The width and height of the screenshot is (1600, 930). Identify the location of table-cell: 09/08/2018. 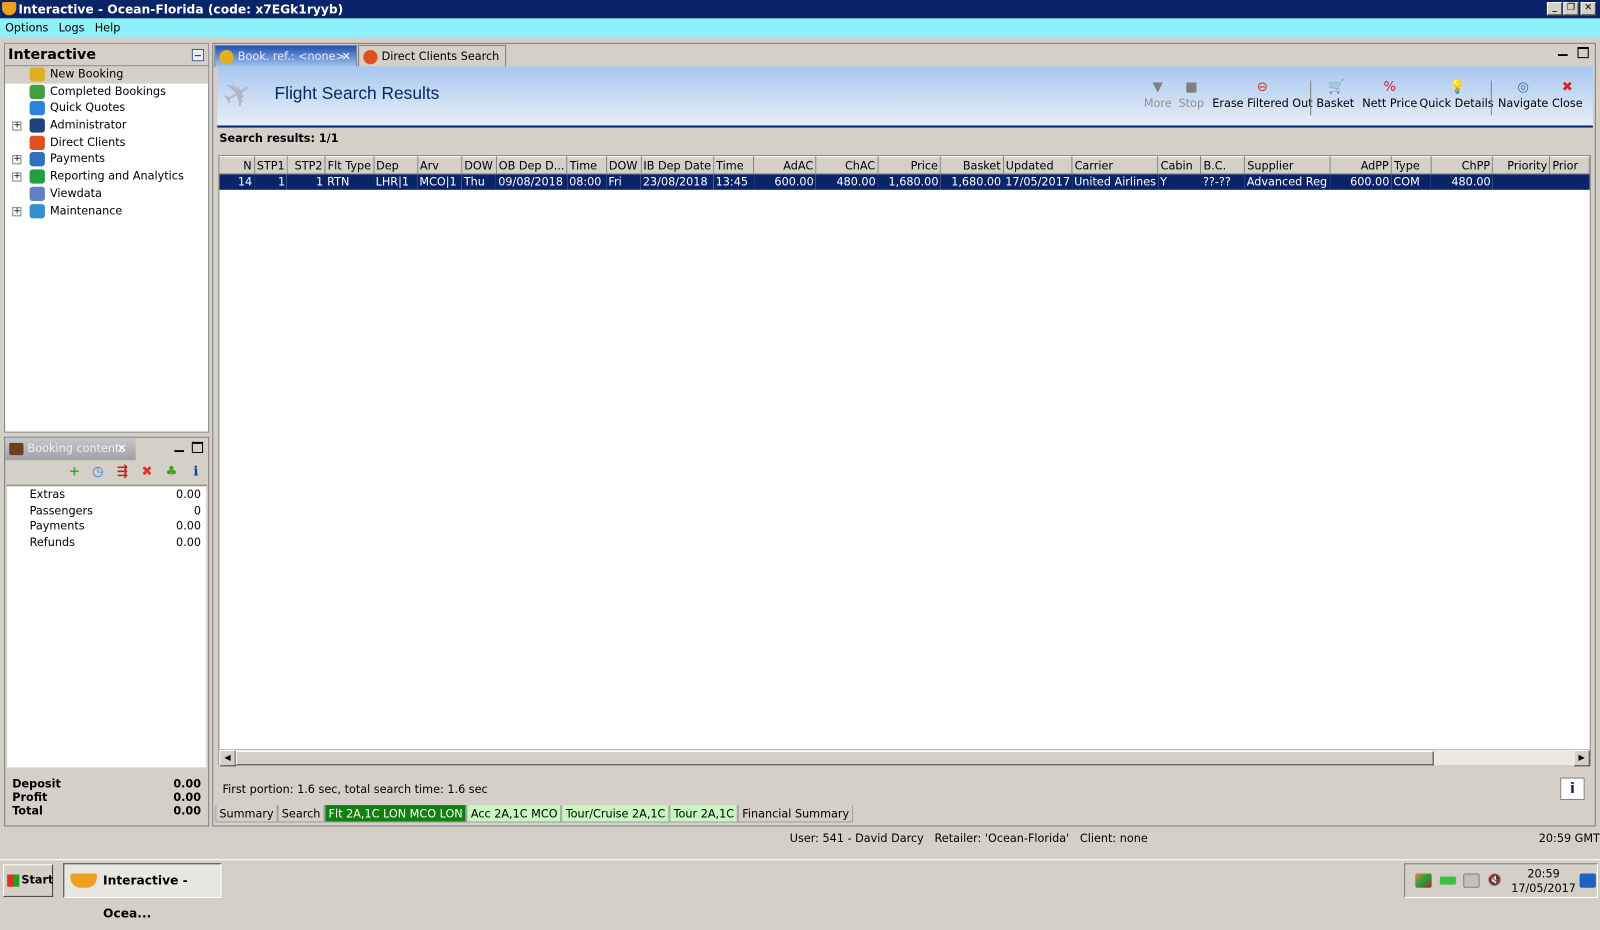
(532, 181).